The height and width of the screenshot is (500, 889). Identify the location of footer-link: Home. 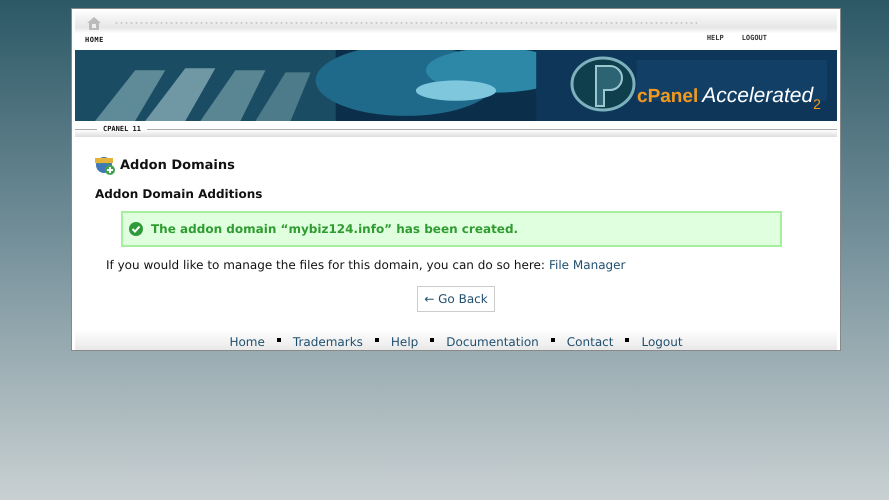
(247, 342).